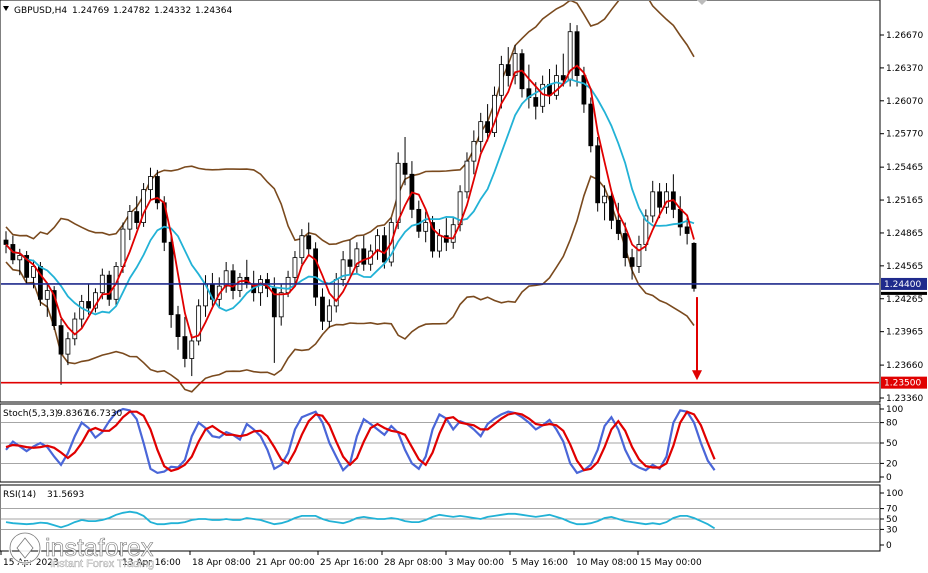  I want to click on time-tick-label: 18 Apr 08:00, so click(221, 563).